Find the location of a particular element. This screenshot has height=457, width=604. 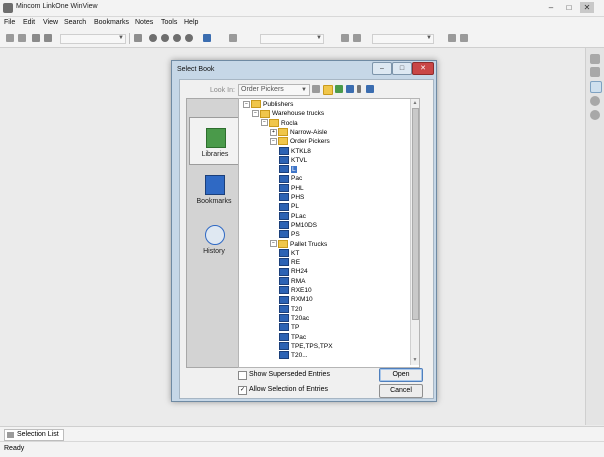

menu-notes: Notes is located at coordinates (144, 22).